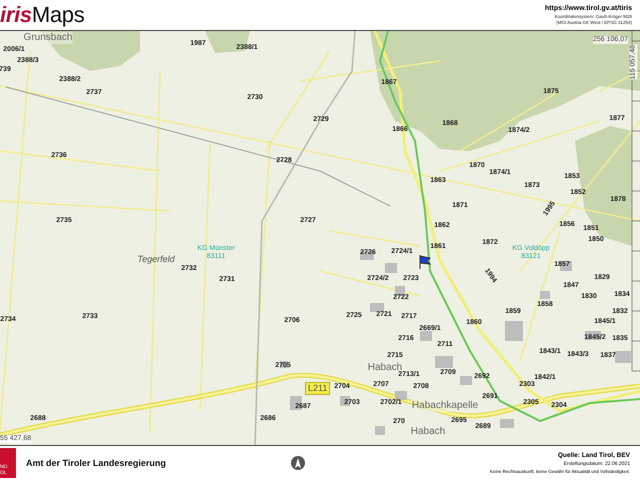 The width and height of the screenshot is (640, 480). What do you see at coordinates (317, 388) in the screenshot?
I see `road-number-sign: L211` at bounding box center [317, 388].